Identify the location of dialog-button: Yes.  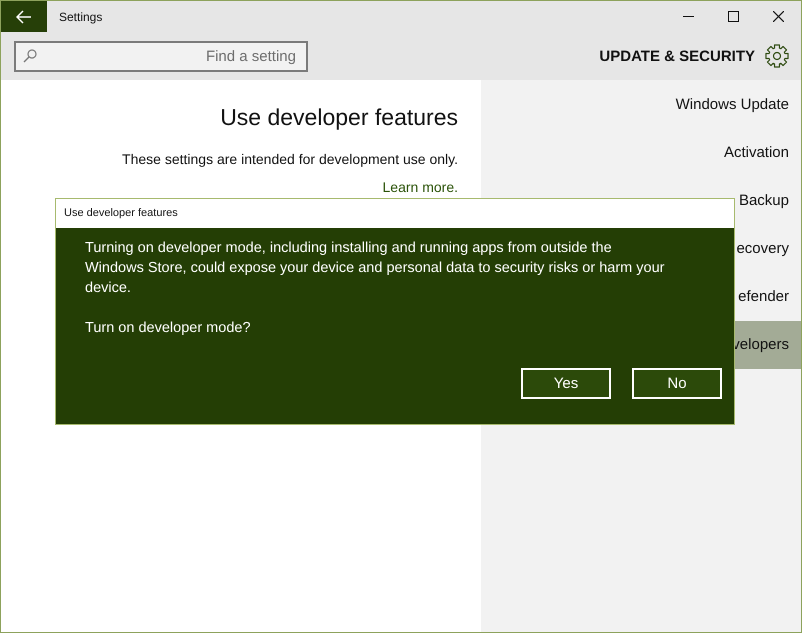
(566, 383).